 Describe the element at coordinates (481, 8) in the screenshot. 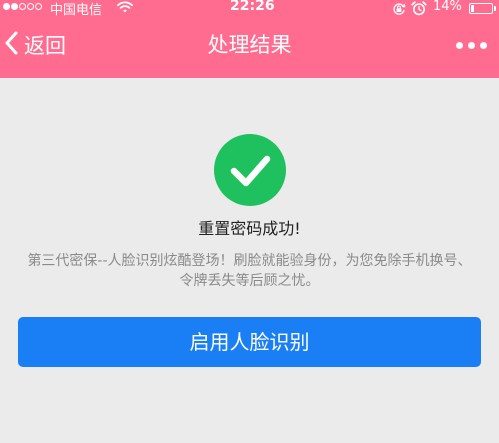

I see `battery-icon` at that location.